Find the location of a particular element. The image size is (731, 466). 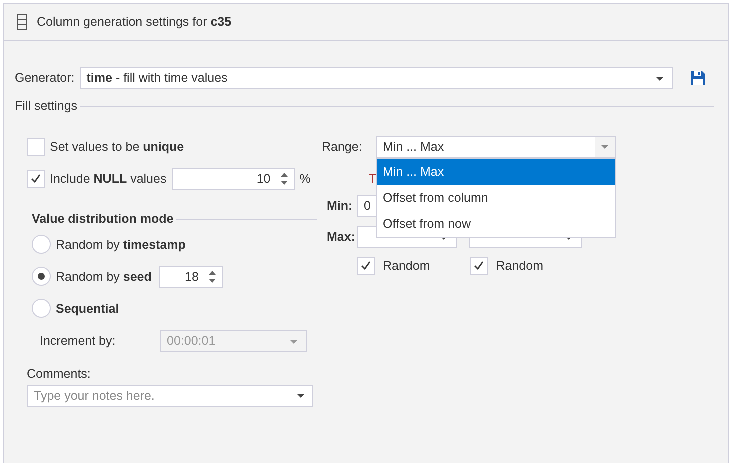

range-label: Range: is located at coordinates (343, 147).